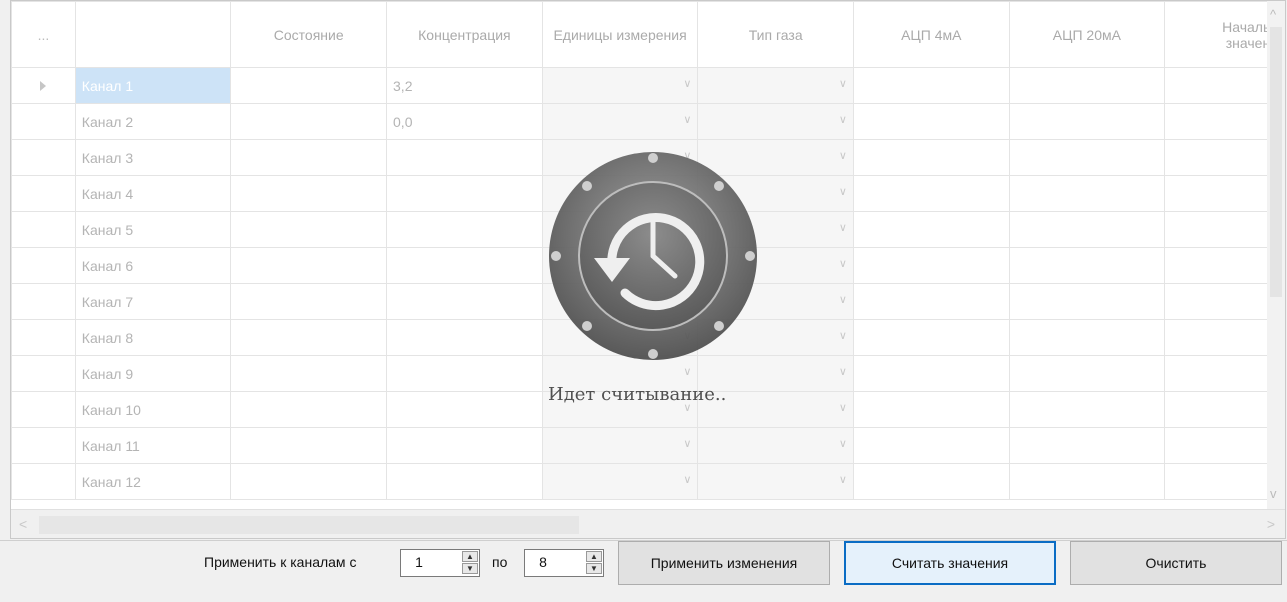 This screenshot has height=602, width=1287. Describe the element at coordinates (464, 121) in the screenshot. I see `concentration-cell: 0,0` at that location.